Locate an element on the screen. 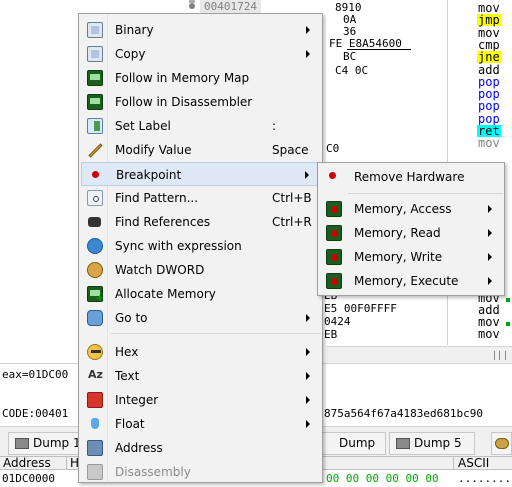 This screenshot has height=487, width=512. bytes-line: C4 0C is located at coordinates (352, 70).